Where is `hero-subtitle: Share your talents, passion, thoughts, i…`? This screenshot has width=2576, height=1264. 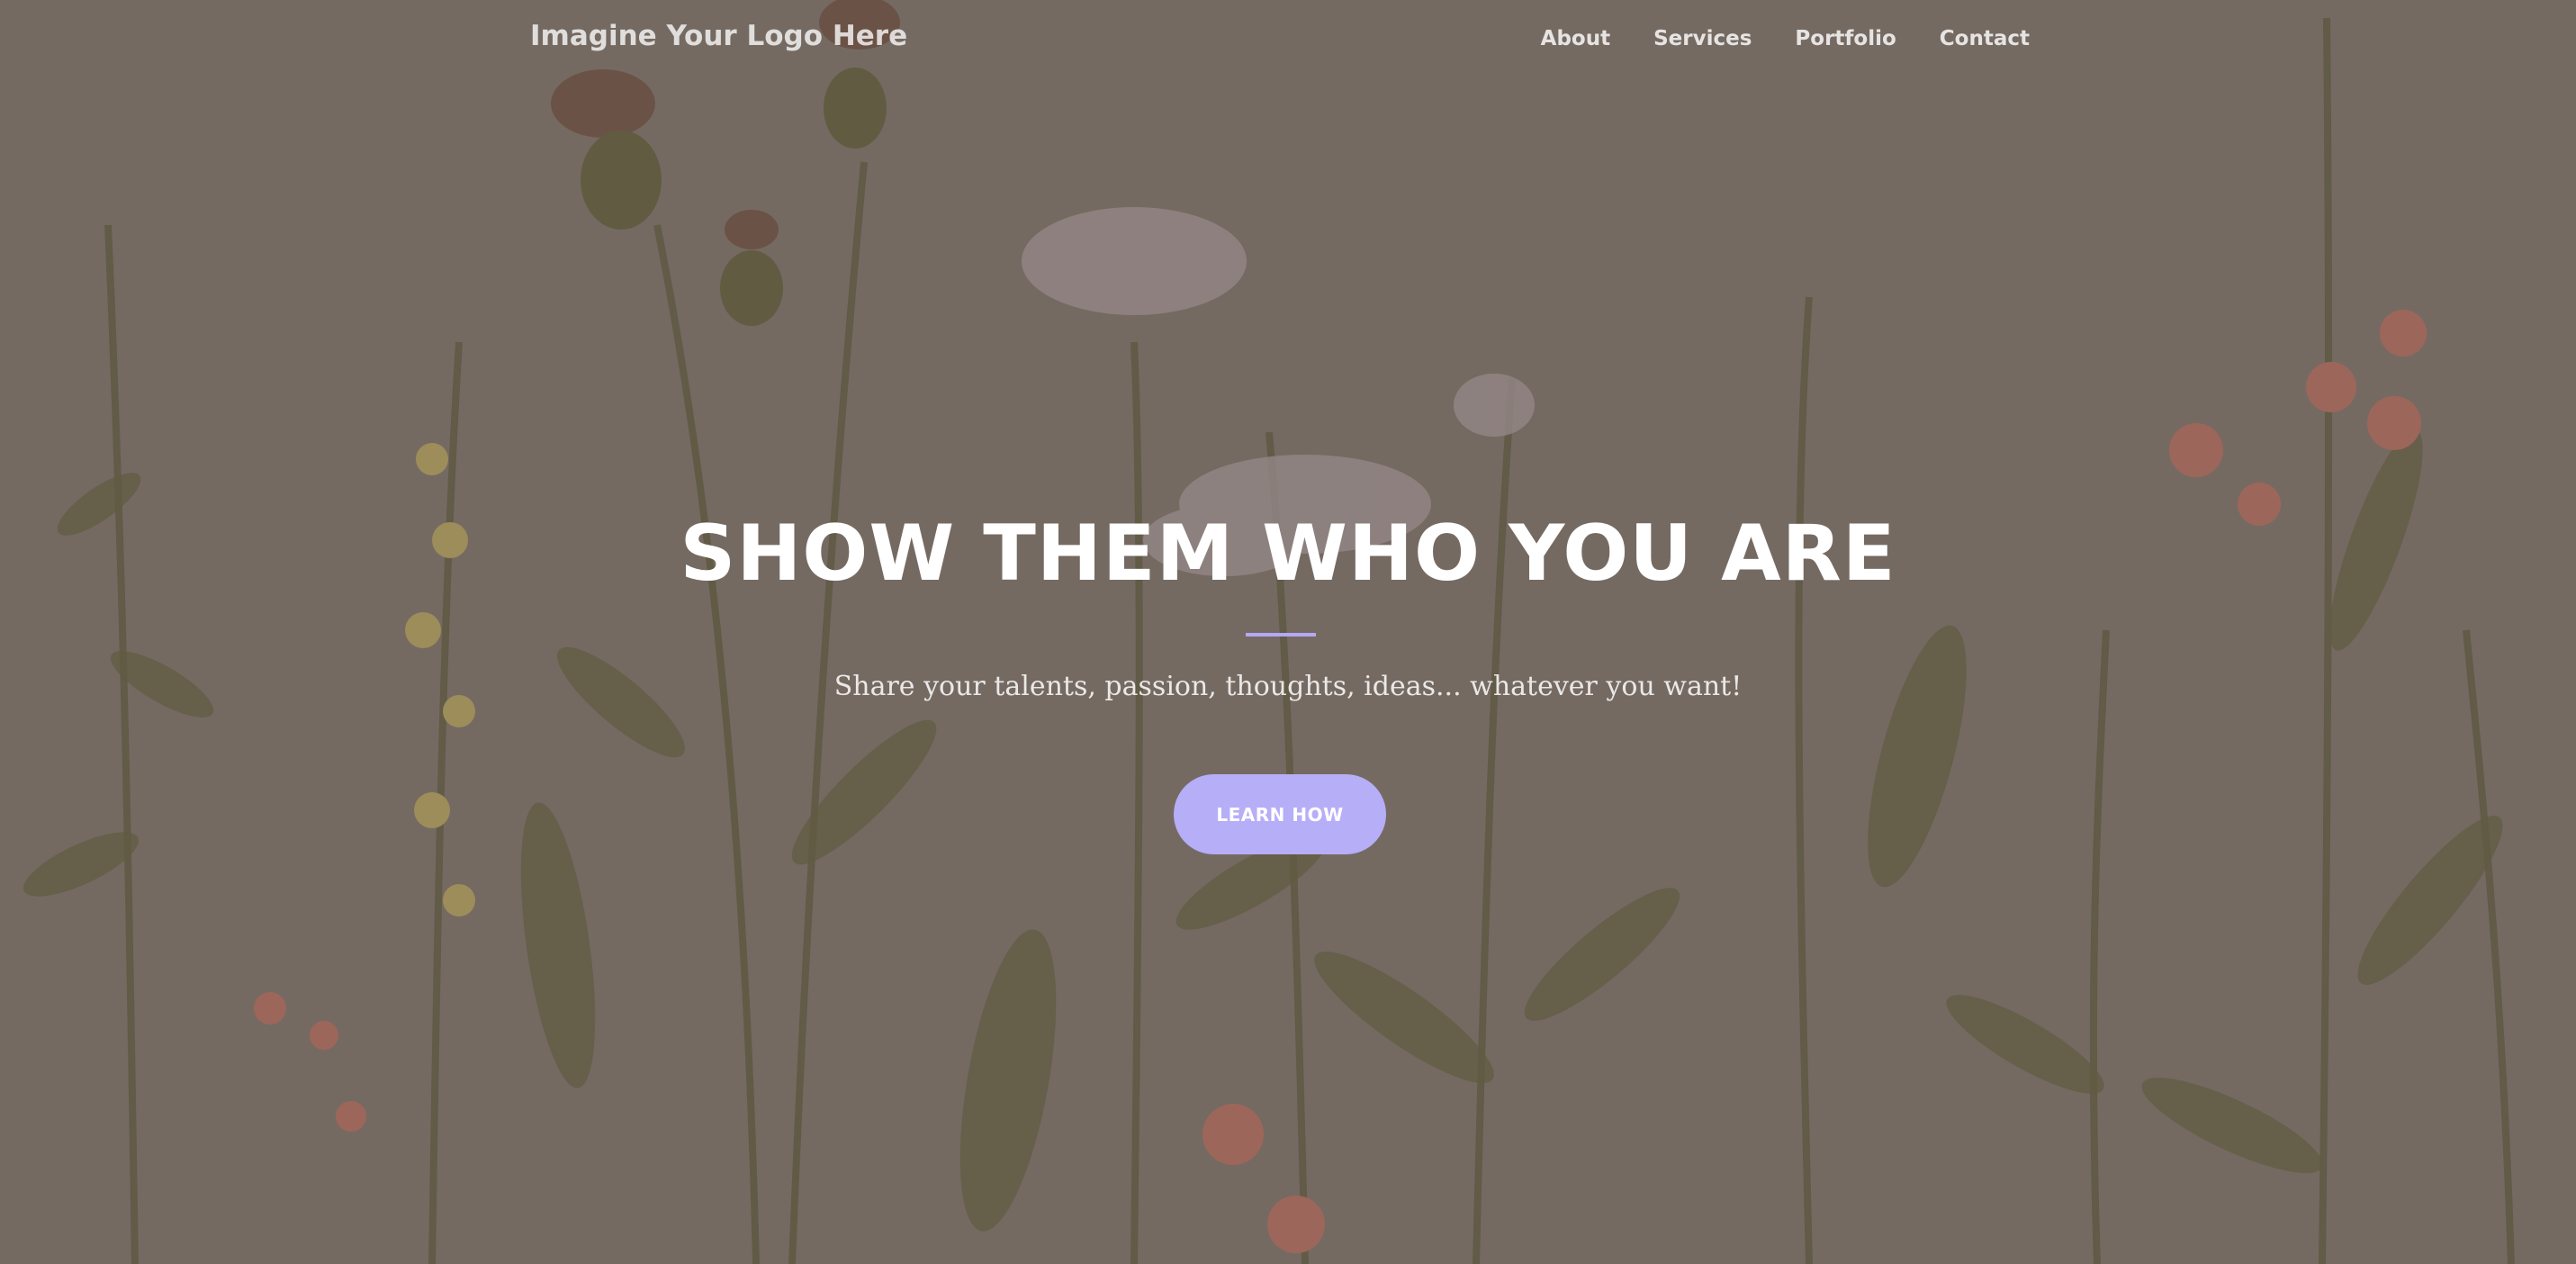
hero-subtitle: Share your talents, passion, thoughts, i… is located at coordinates (1288, 686).